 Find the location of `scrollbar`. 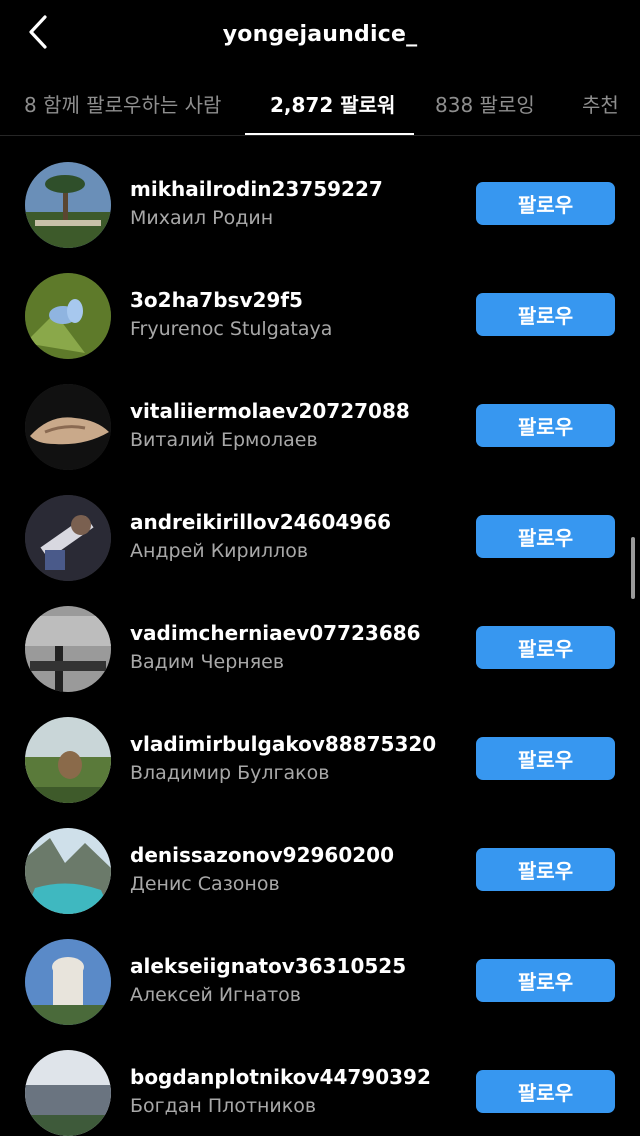

scrollbar is located at coordinates (633, 568).